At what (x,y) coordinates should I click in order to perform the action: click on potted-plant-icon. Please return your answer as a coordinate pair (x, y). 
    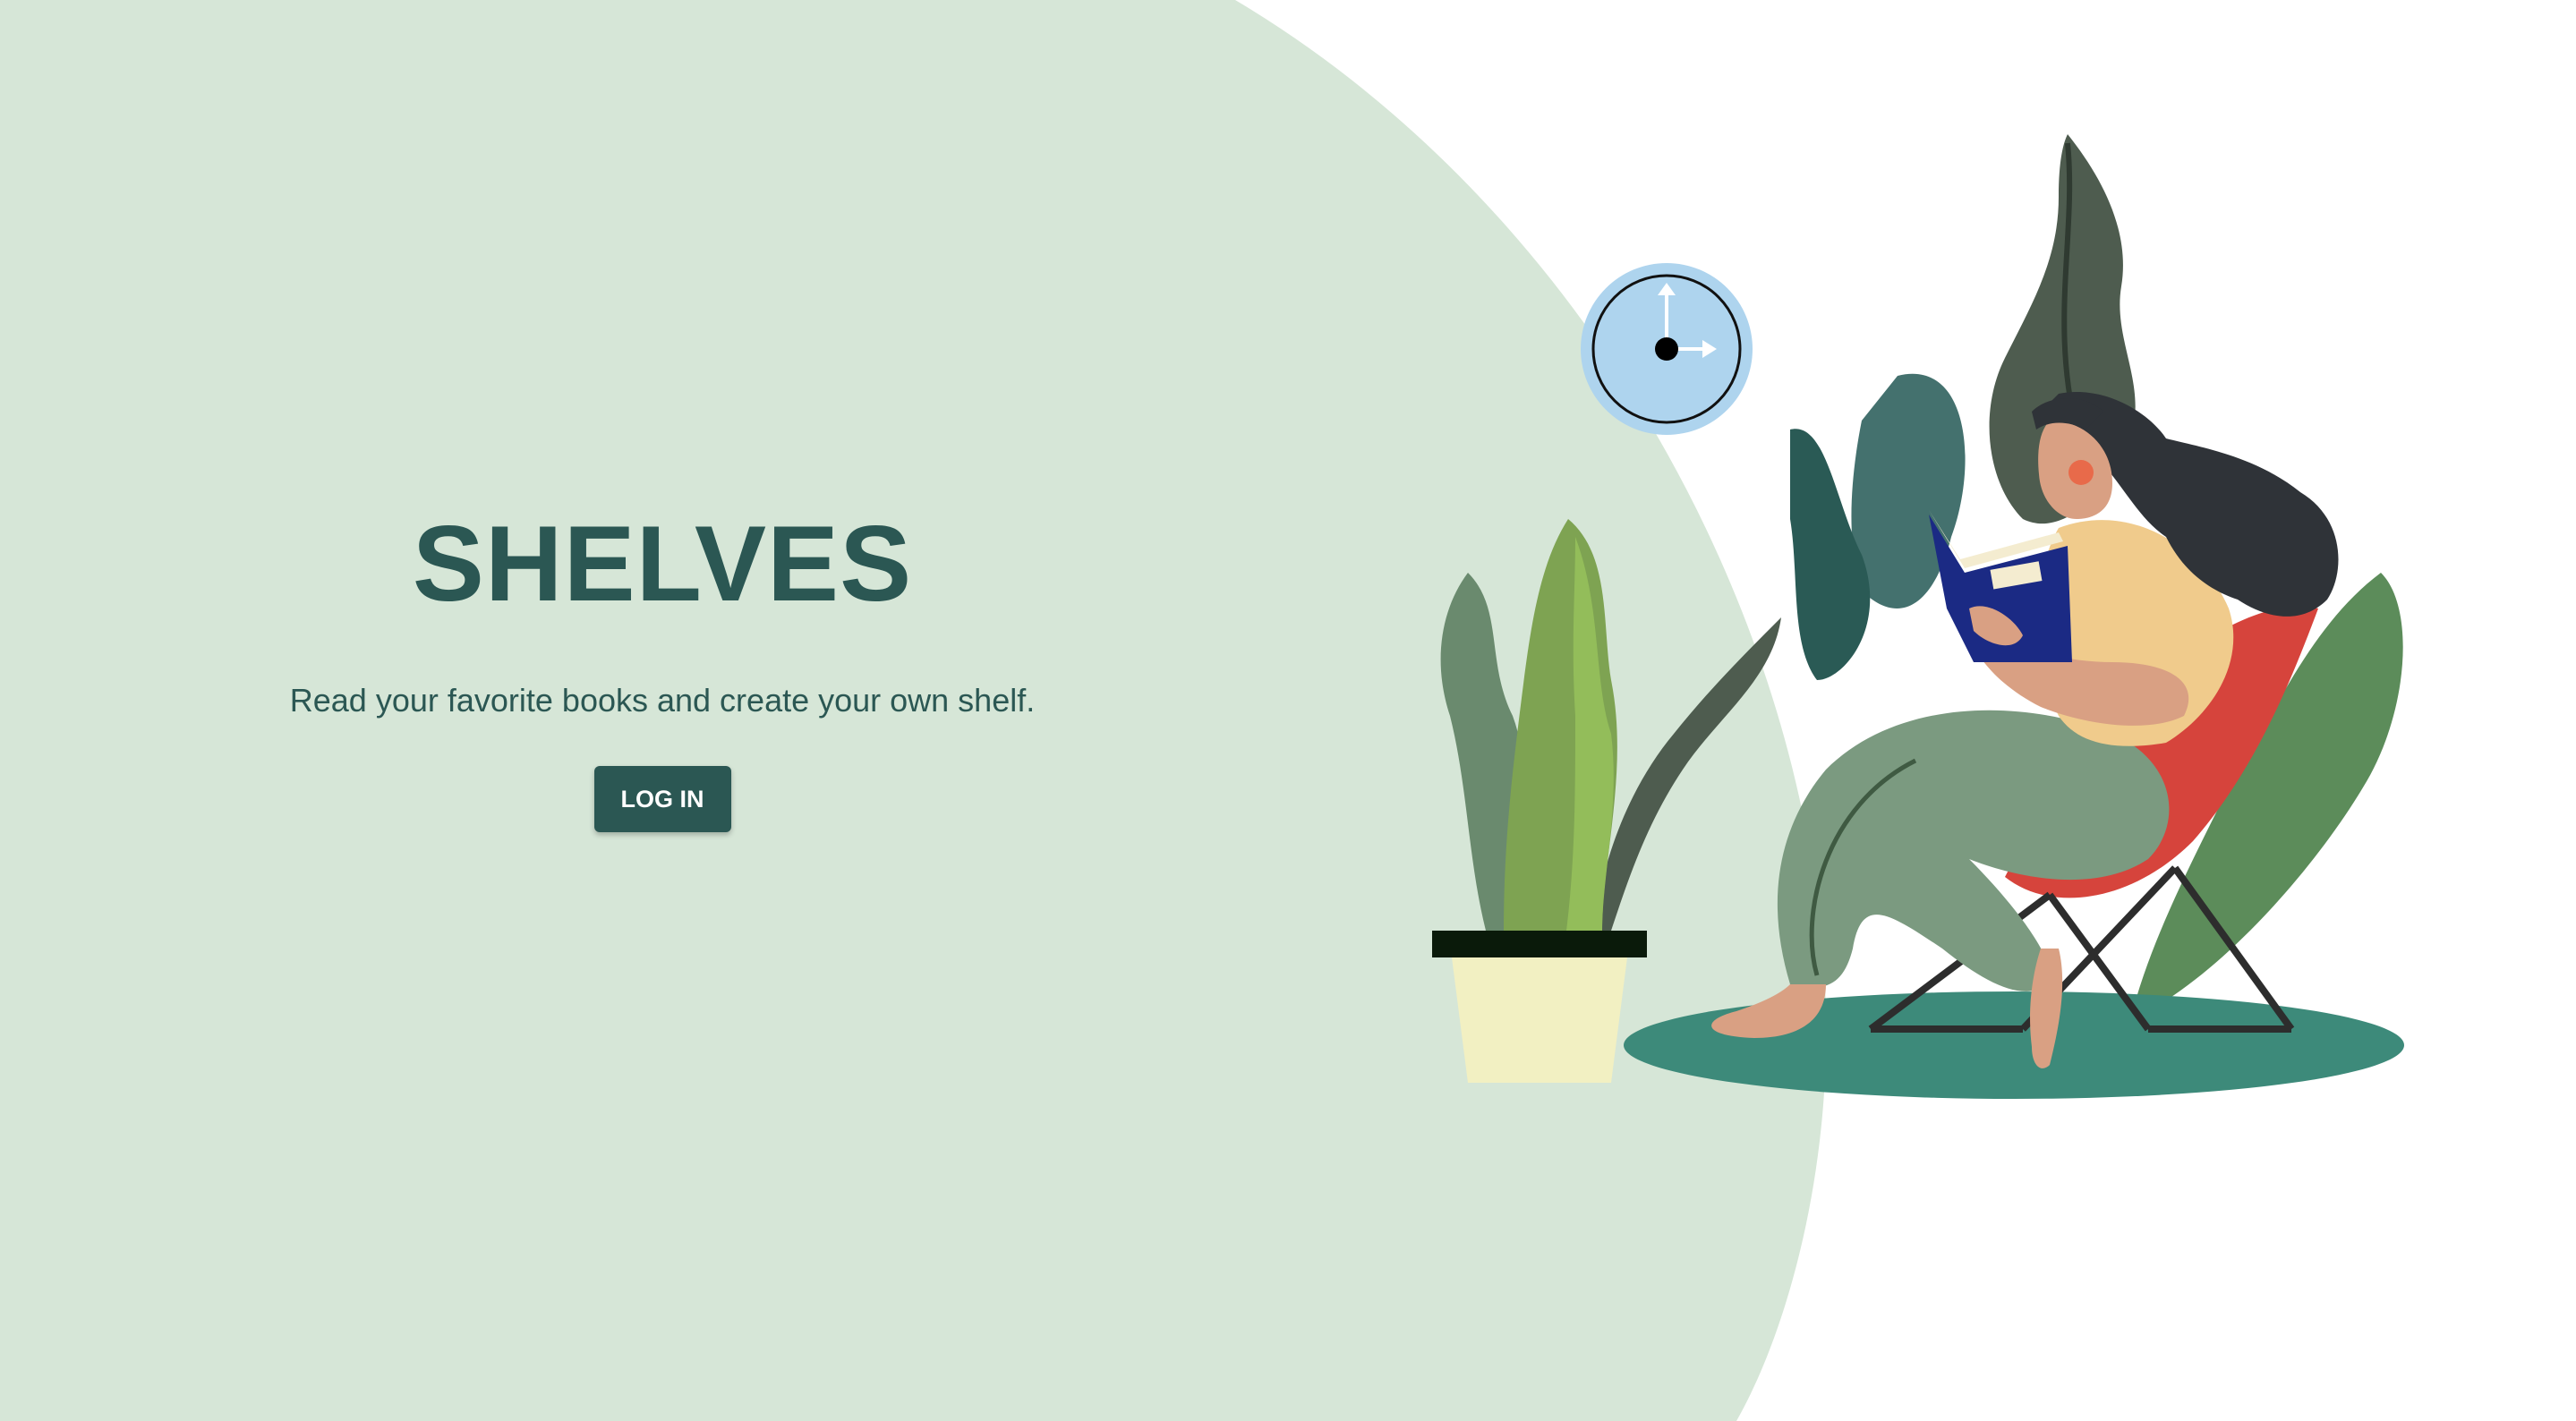
    Looking at the image, I should click on (1606, 801).